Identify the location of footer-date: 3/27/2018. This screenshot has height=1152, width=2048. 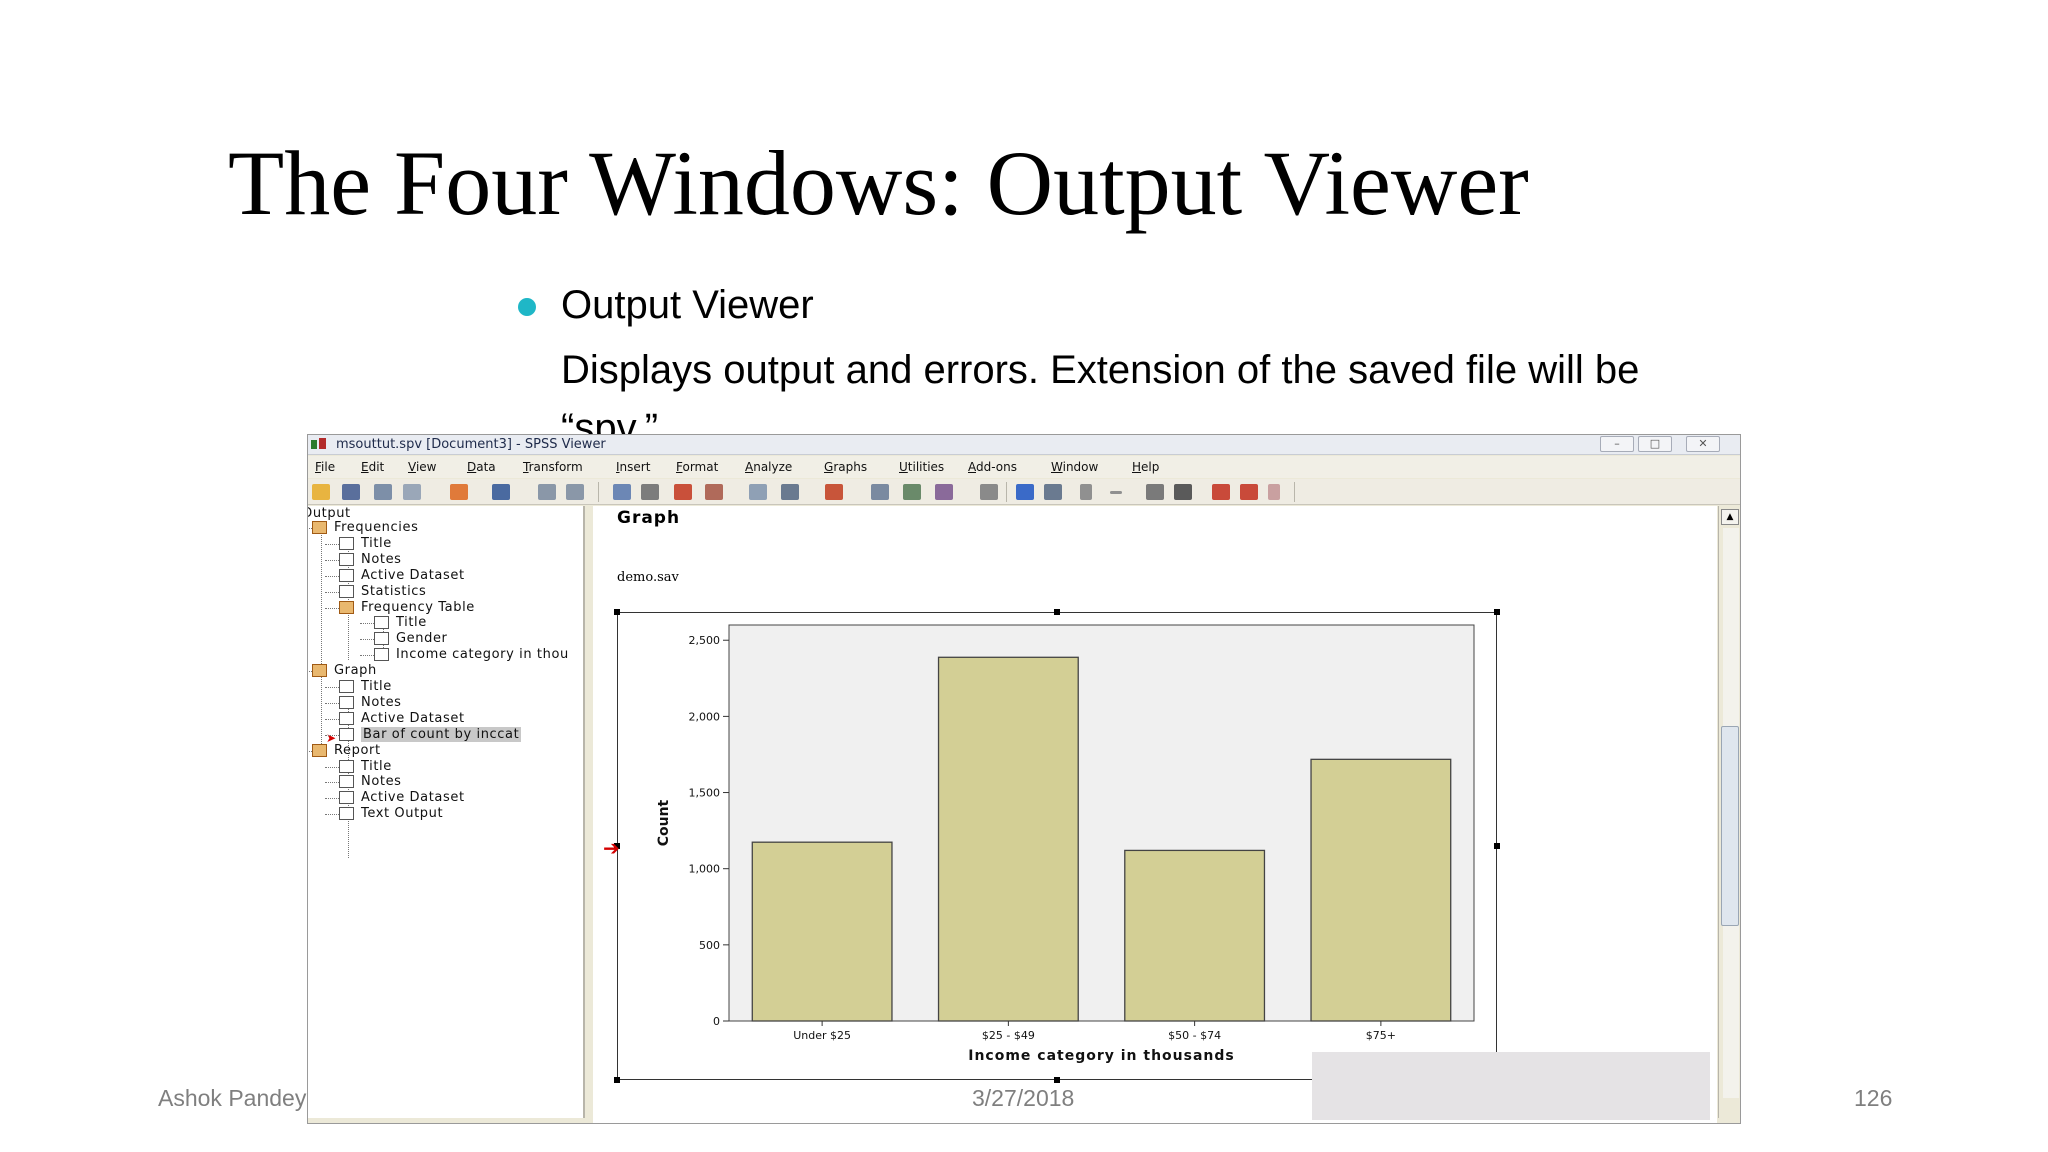
(1023, 1098).